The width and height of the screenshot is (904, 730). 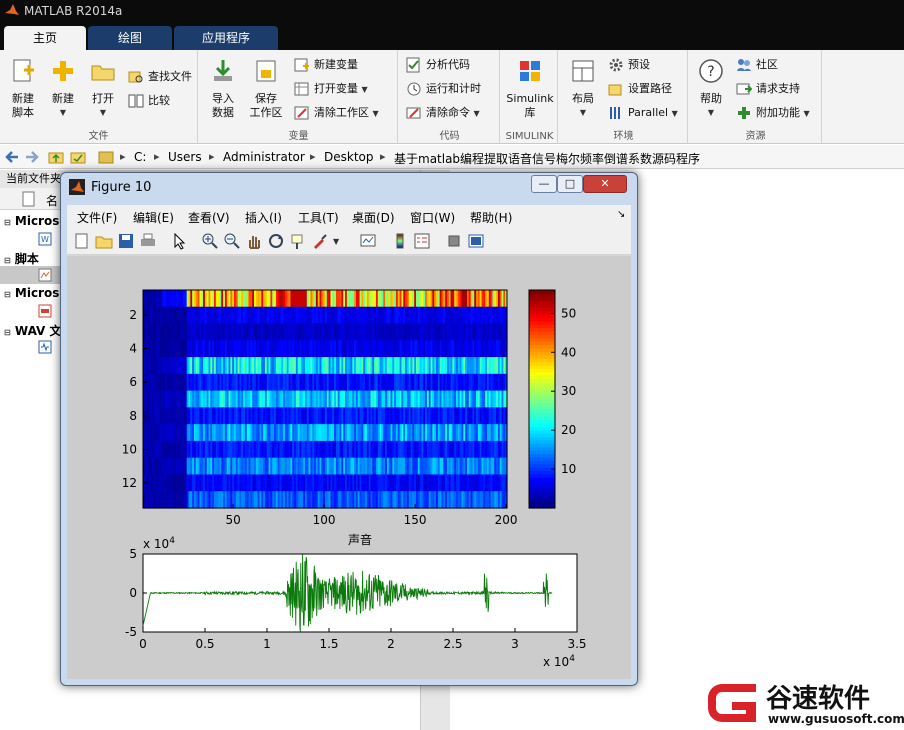 What do you see at coordinates (320, 241) in the screenshot?
I see `brush-icon` at bounding box center [320, 241].